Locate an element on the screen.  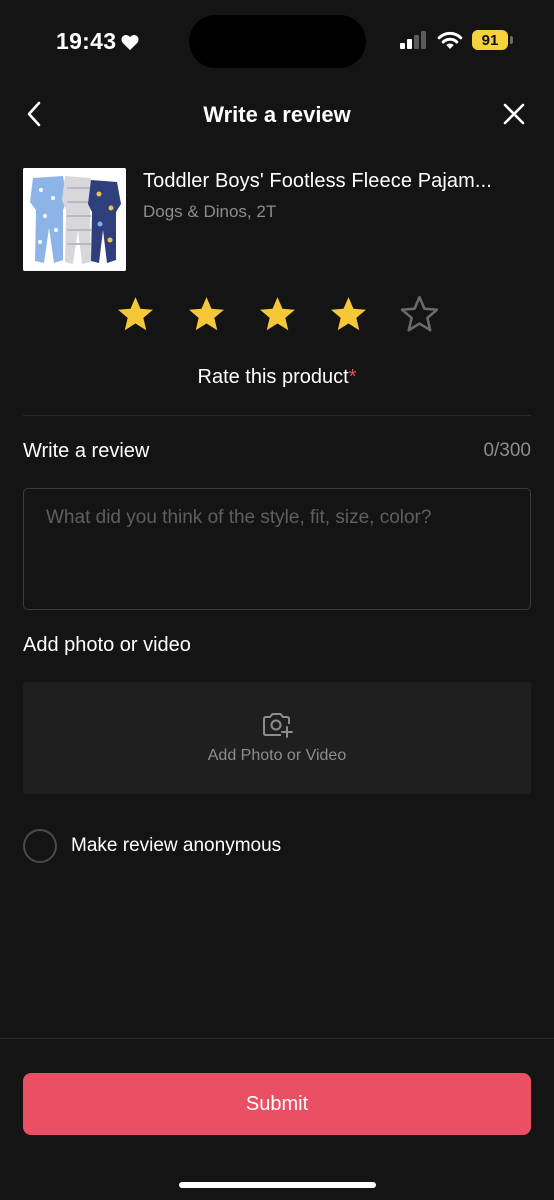
status-bar: 19:43 91 is located at coordinates (277, 41).